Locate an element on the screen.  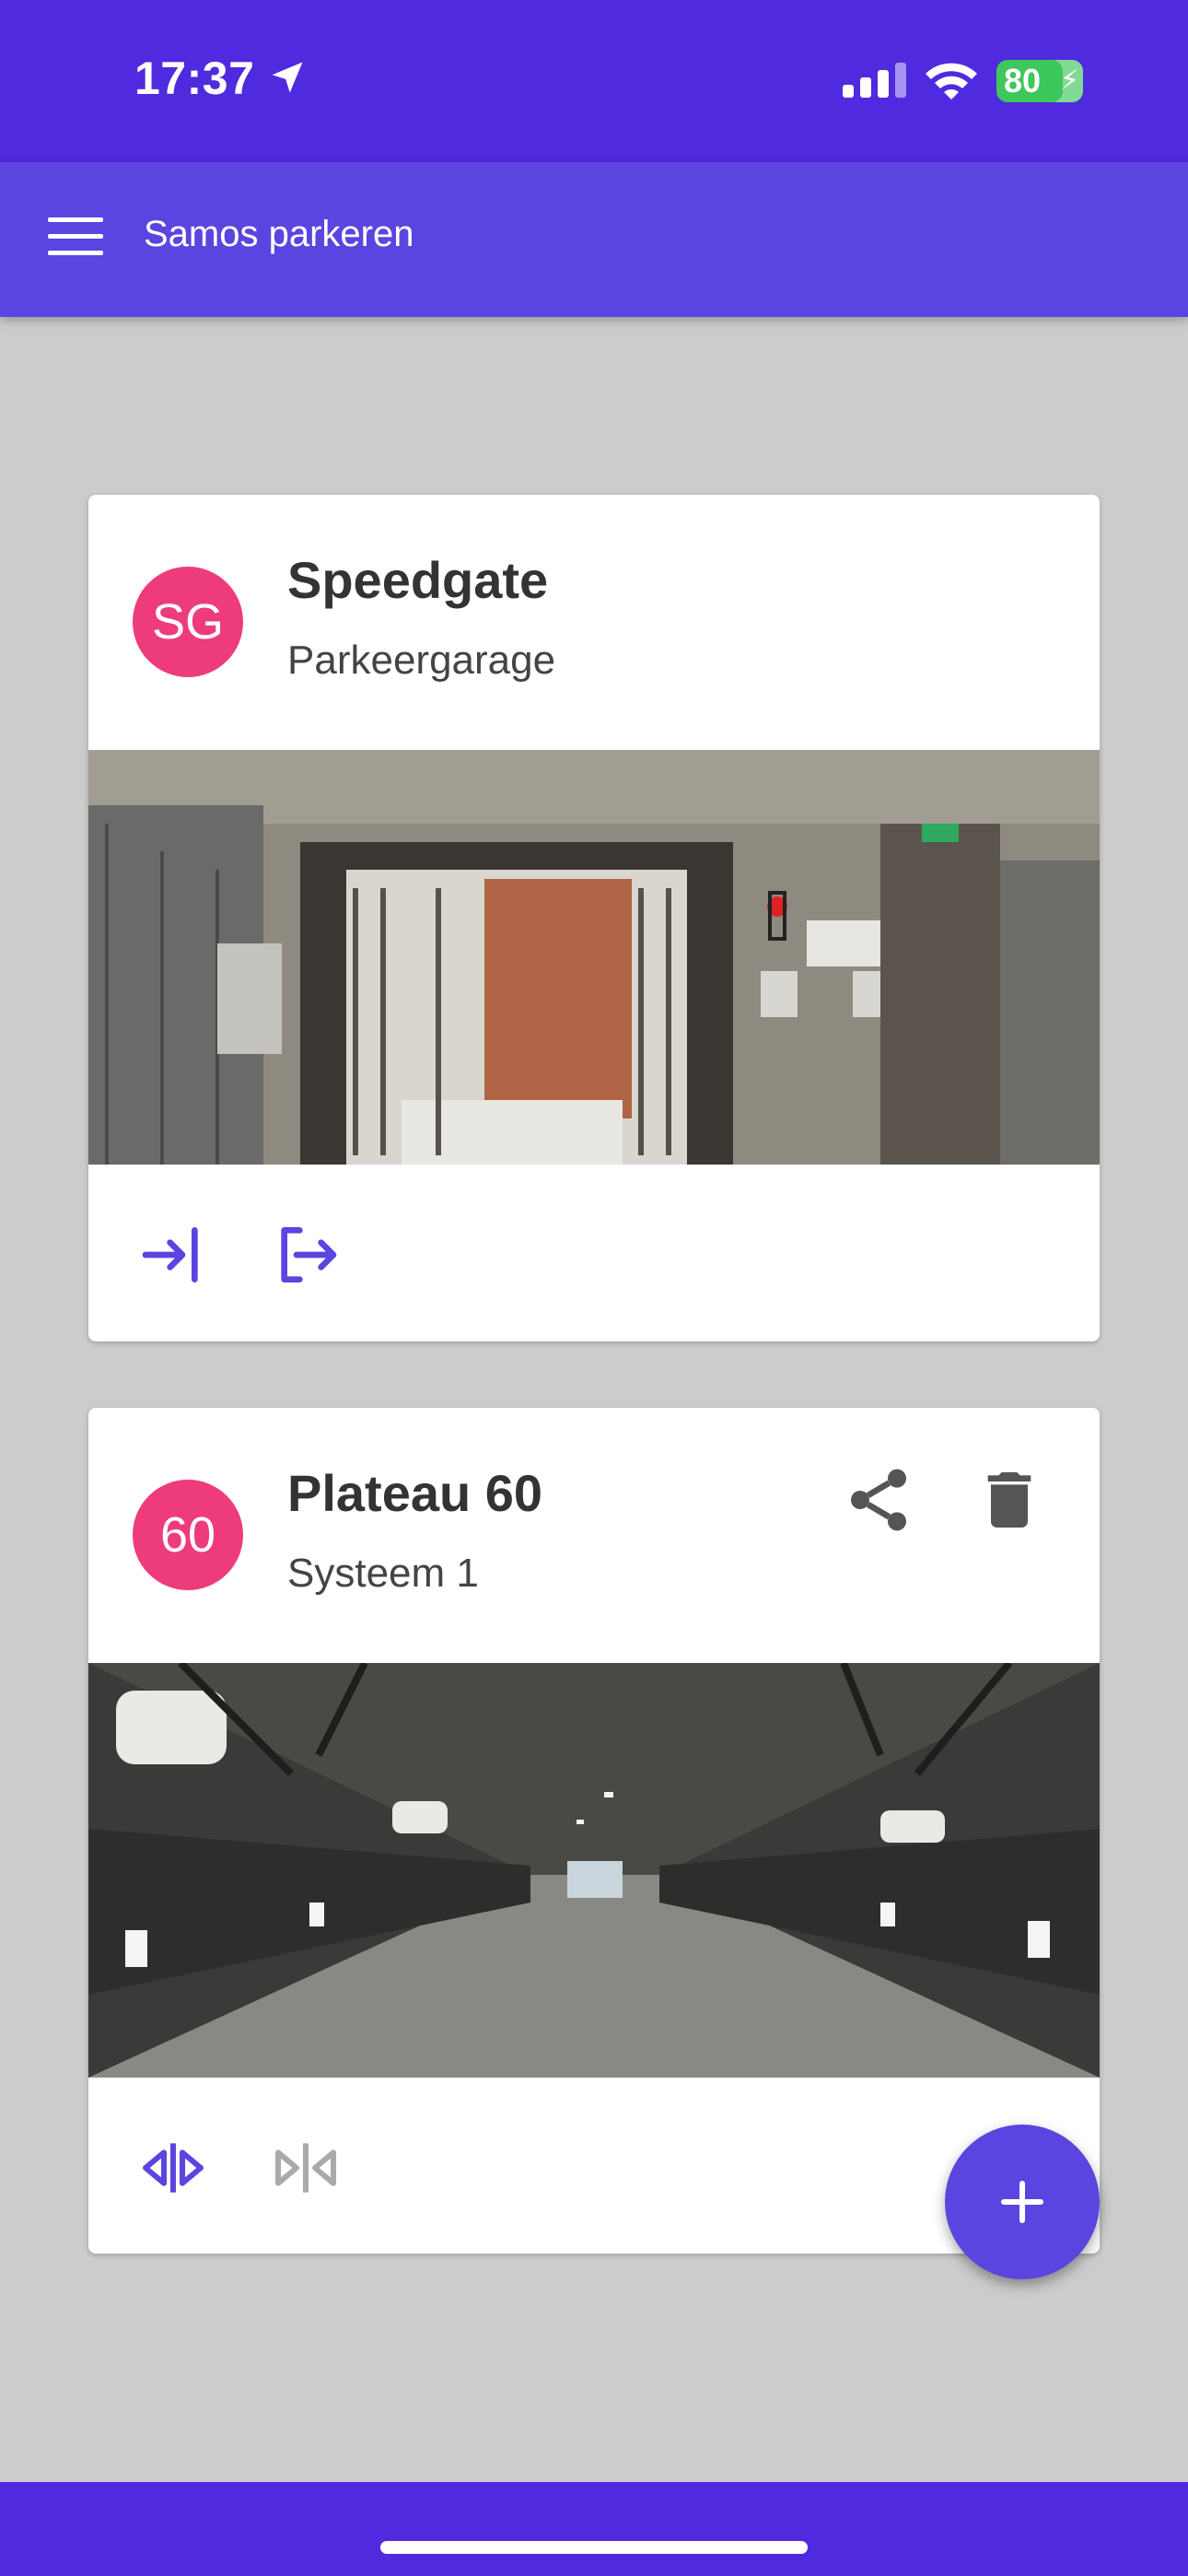
app-title: Samos parkeren is located at coordinates (279, 234).